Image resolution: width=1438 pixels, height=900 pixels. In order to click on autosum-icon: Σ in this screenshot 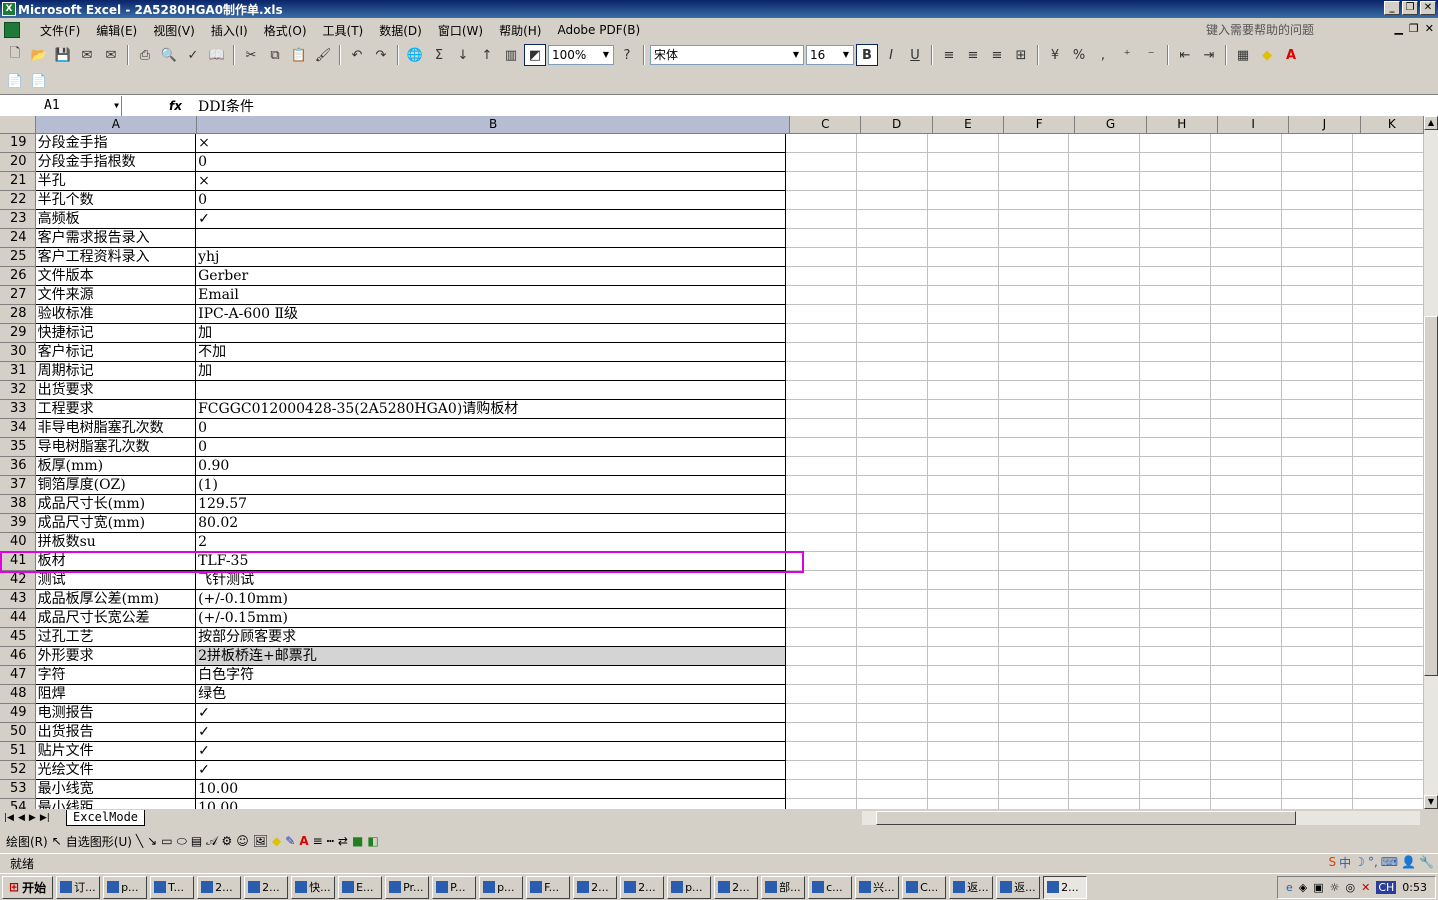, I will do `click(439, 55)`.